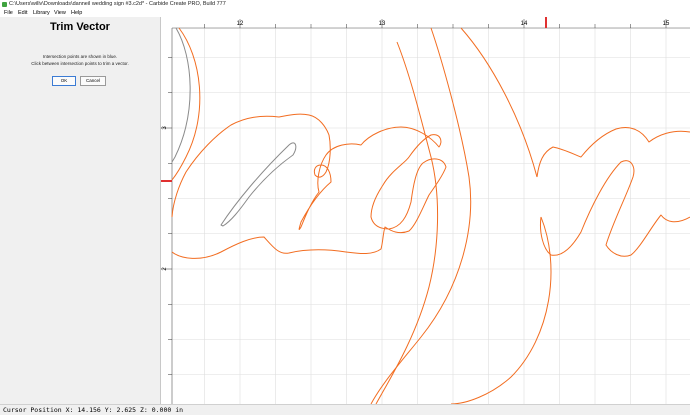  What do you see at coordinates (4, 4) in the screenshot?
I see `app-icon` at bounding box center [4, 4].